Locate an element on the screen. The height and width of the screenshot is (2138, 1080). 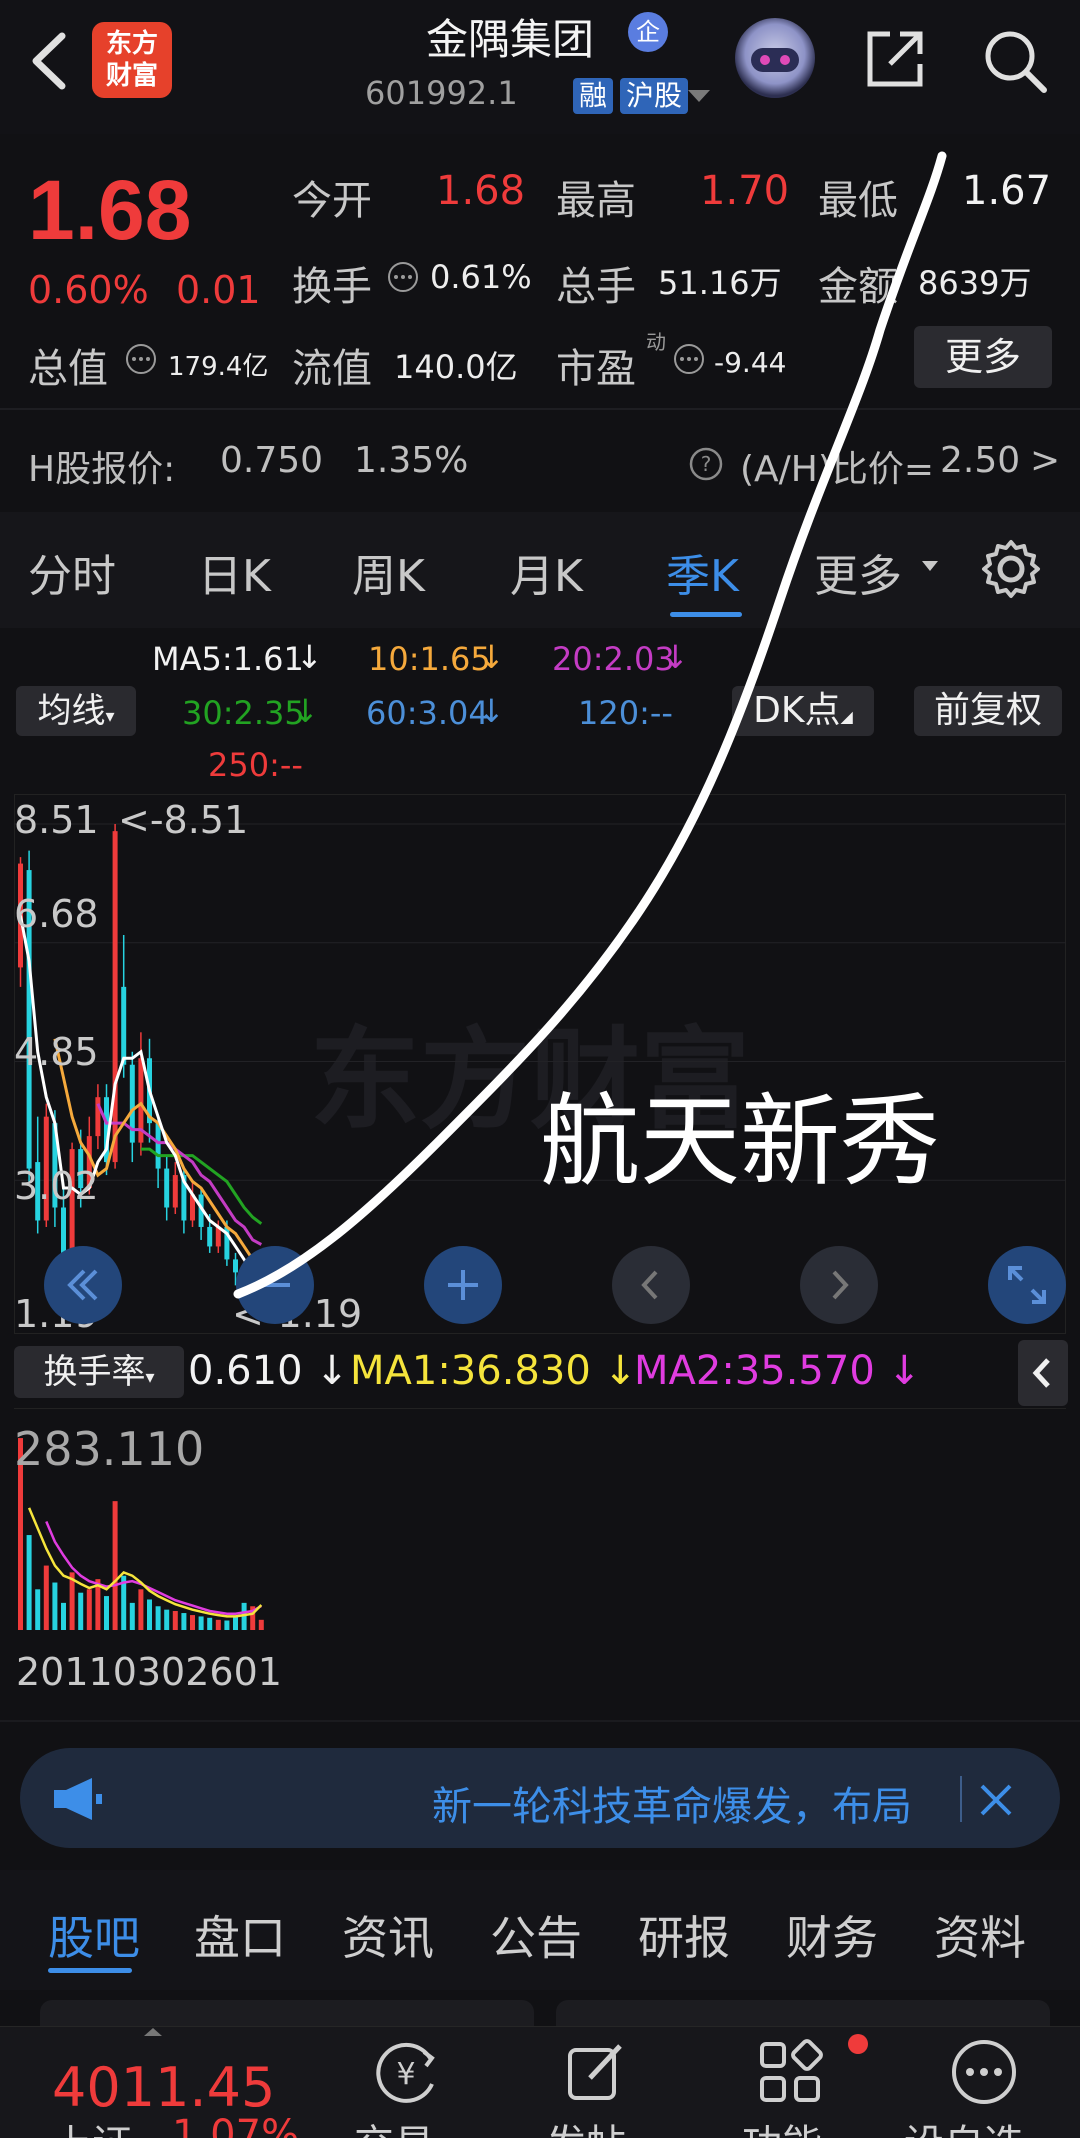
active-tab-indicator is located at coordinates (90, 1970).